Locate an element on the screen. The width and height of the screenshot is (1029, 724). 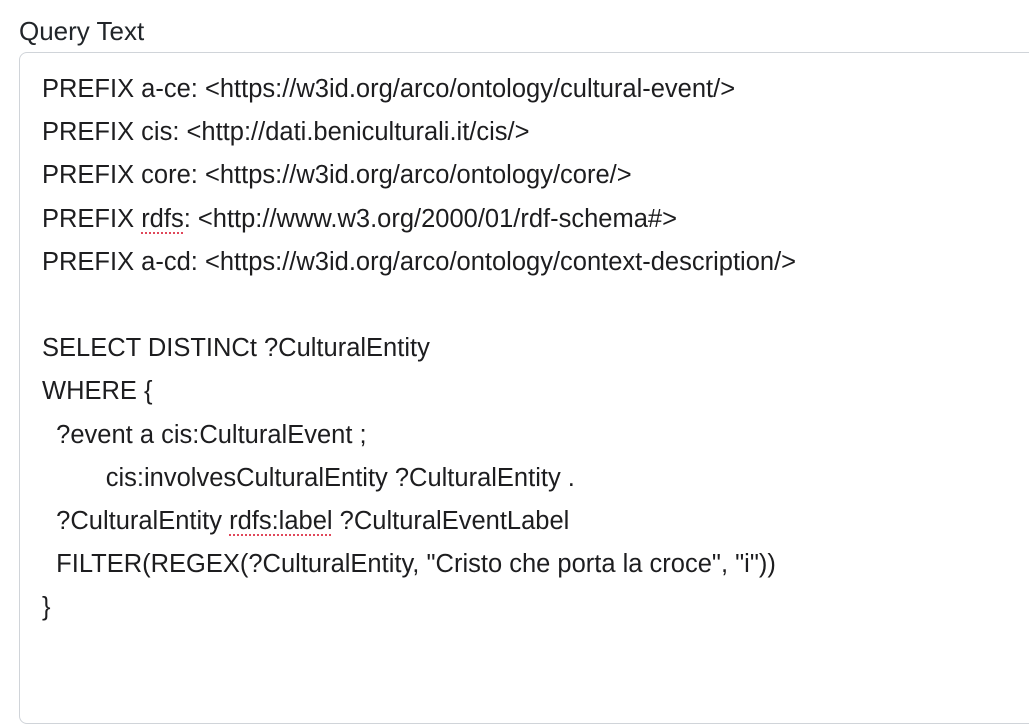
spellcheck-flagged-word: rdfs:label is located at coordinates (280, 521).